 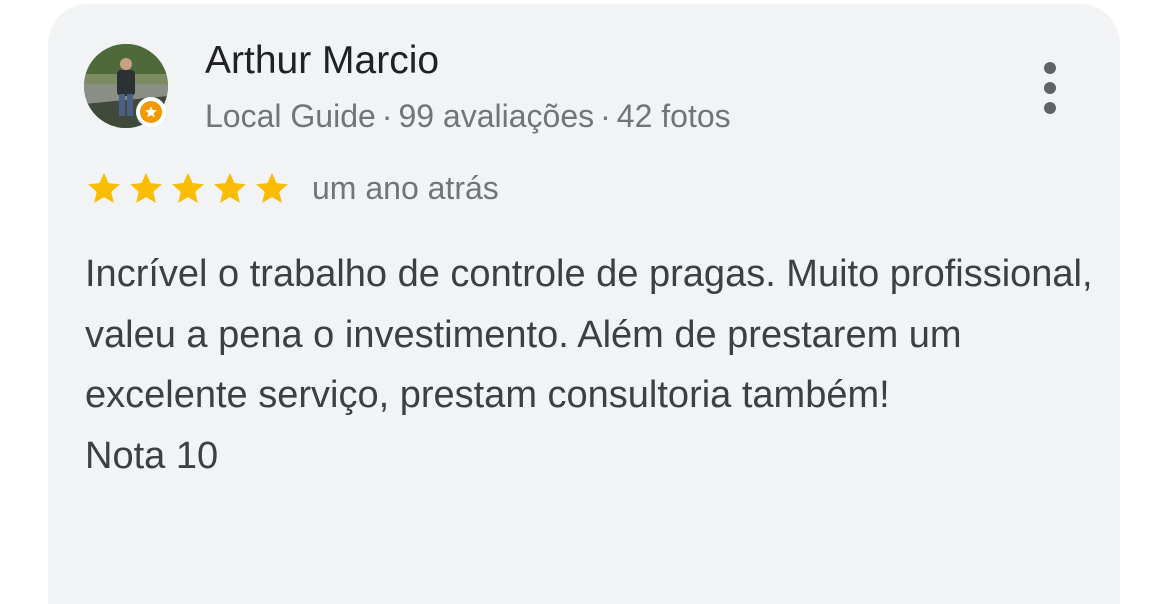 I want to click on review-time: um ano atrás, so click(x=405, y=188).